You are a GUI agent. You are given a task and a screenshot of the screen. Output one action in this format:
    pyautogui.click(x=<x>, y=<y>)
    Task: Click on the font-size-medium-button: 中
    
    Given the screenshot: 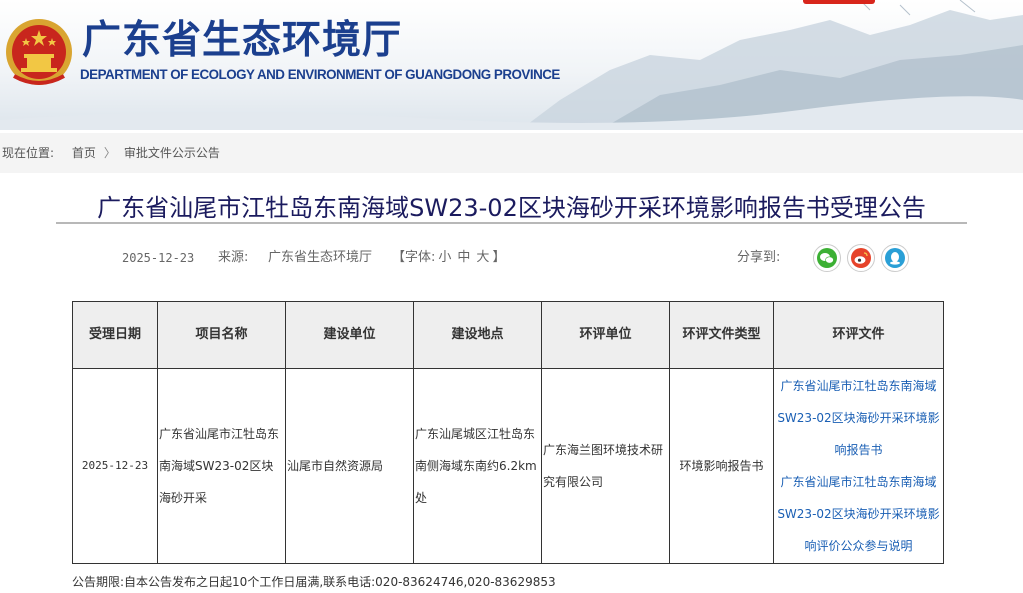 What is the action you would take?
    pyautogui.click(x=463, y=257)
    